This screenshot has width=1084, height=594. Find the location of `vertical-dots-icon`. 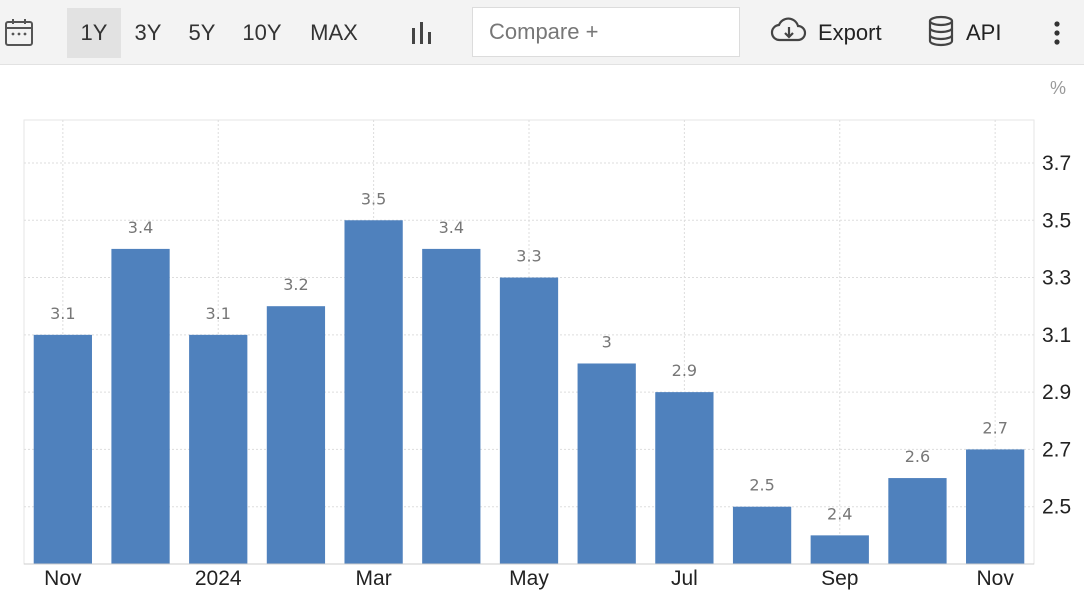

vertical-dots-icon is located at coordinates (1057, 33).